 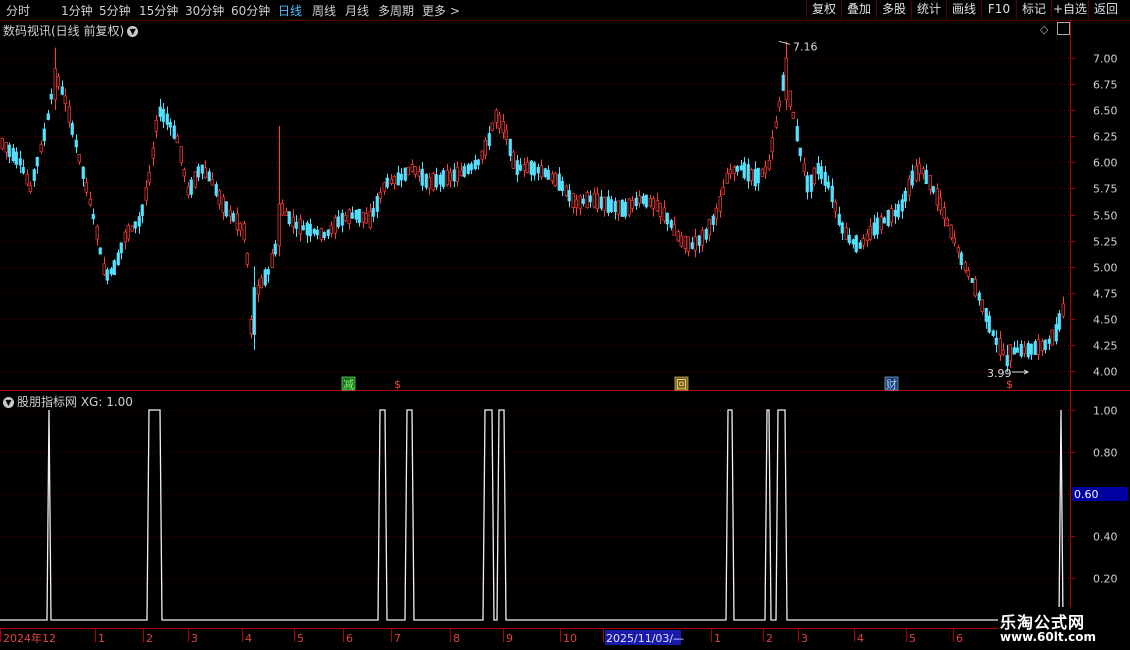 What do you see at coordinates (8, 402) in the screenshot?
I see `chevron-down-icon: ▼` at bounding box center [8, 402].